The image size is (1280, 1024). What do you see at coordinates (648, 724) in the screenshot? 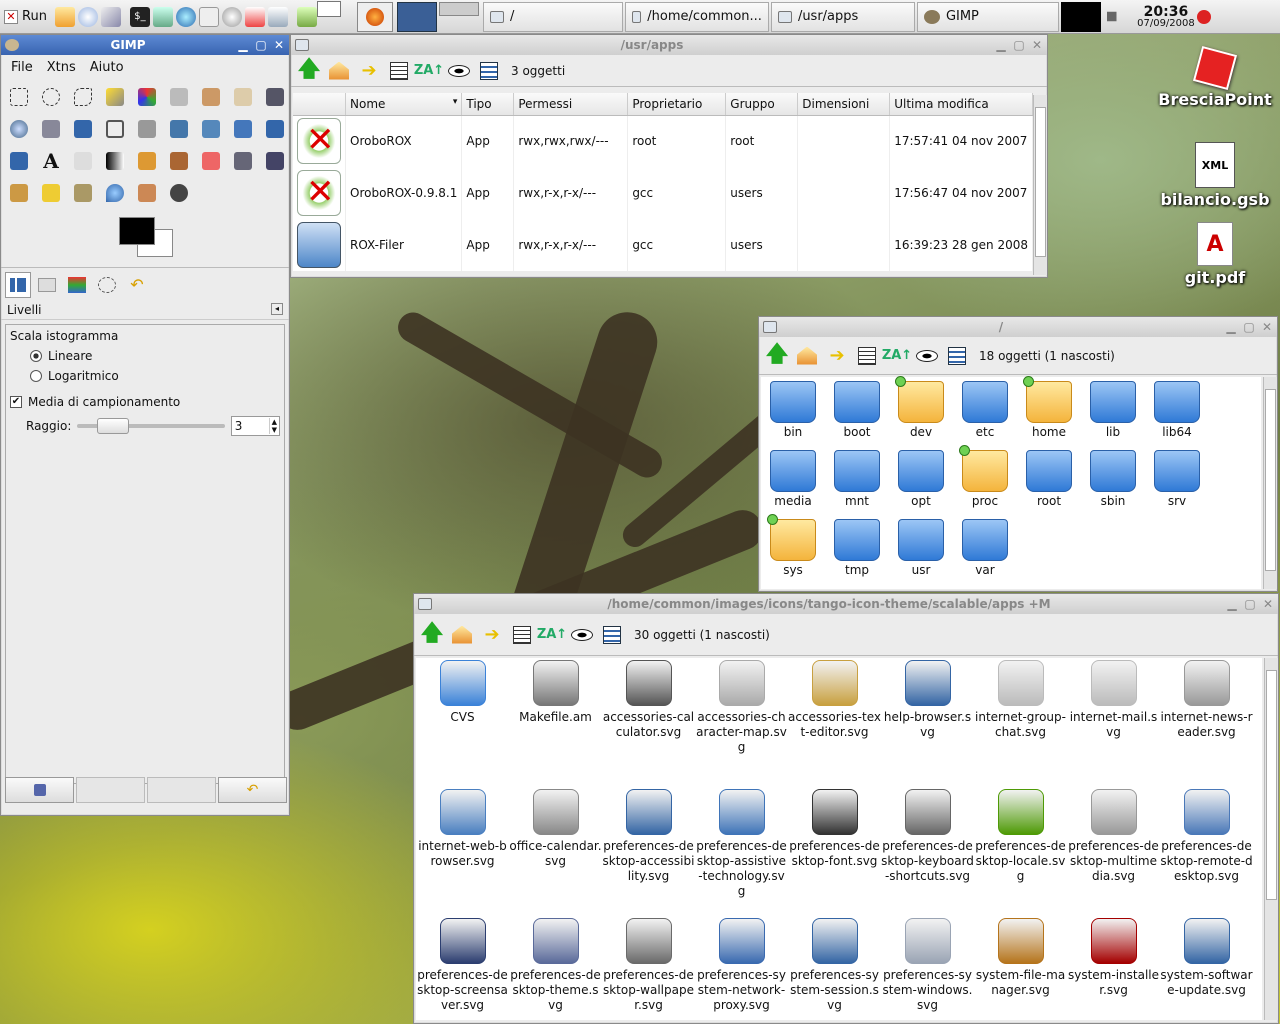
I see `file-item: accessories-calculator.svg` at bounding box center [648, 724].